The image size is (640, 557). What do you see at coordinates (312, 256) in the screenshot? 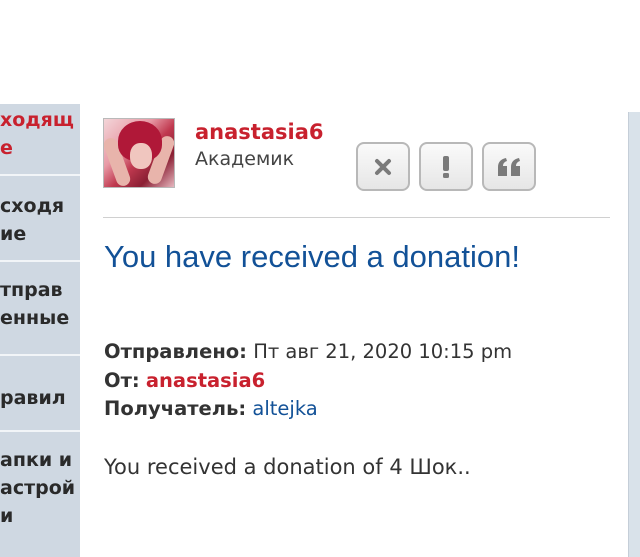
I see `message-subject: You have received a donation!` at bounding box center [312, 256].